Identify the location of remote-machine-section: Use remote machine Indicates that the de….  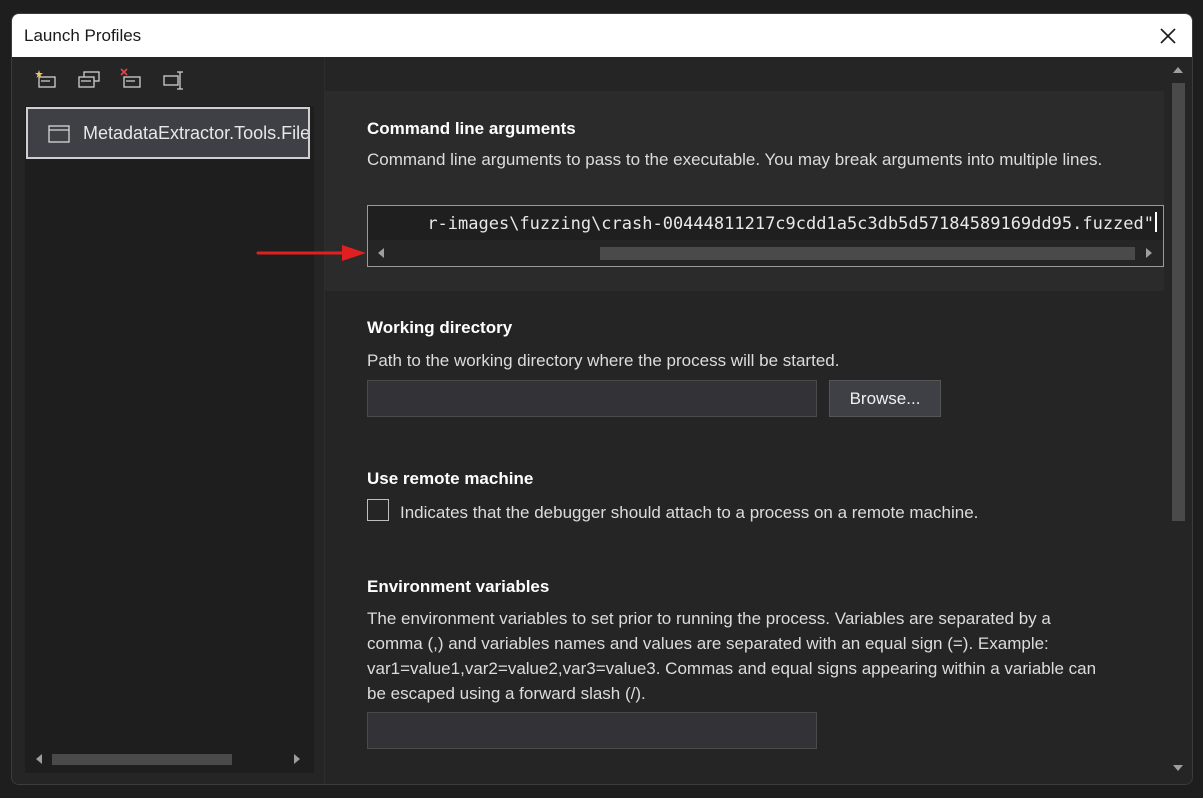
(744, 496).